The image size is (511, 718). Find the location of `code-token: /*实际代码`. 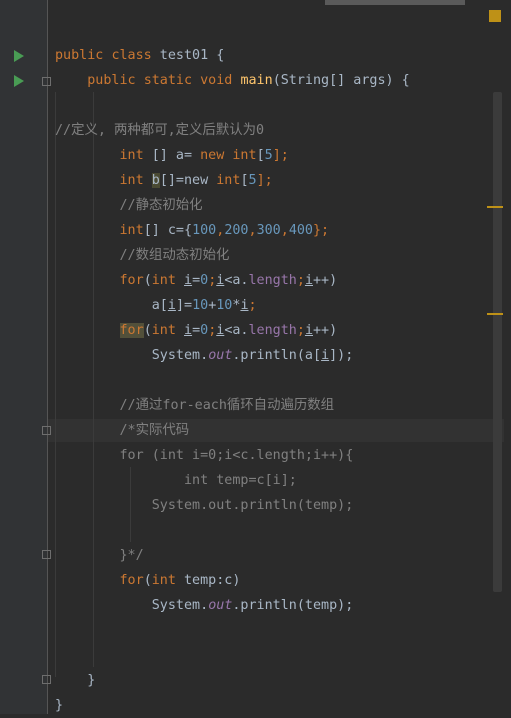

code-token: /*实际代码 is located at coordinates (154, 430).